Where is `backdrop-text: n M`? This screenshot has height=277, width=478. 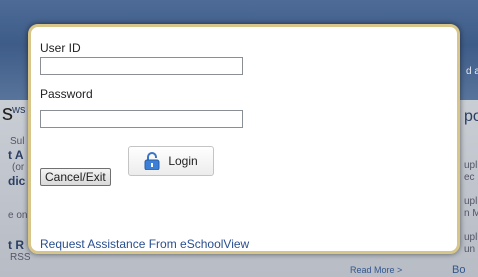
backdrop-text: n M is located at coordinates (471, 213).